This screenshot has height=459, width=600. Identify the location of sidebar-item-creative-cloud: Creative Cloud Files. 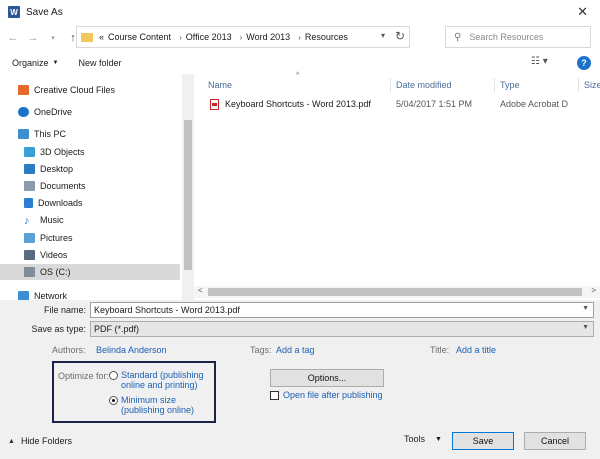
(66, 90).